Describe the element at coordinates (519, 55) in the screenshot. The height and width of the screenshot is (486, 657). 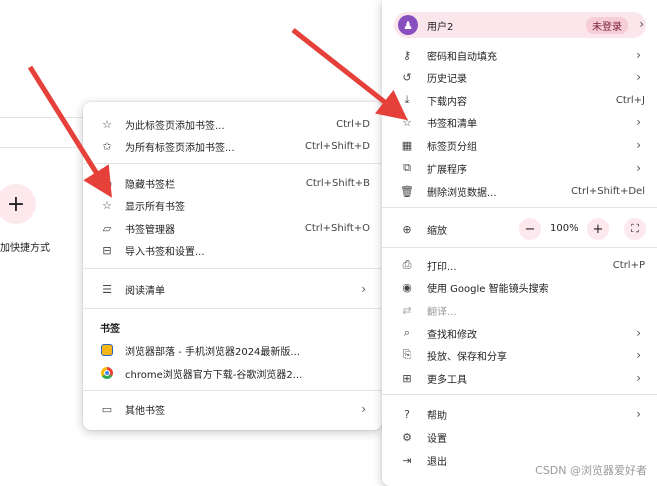
I see `passwords-item: ⚷ 密码和自动填充 ›` at that location.